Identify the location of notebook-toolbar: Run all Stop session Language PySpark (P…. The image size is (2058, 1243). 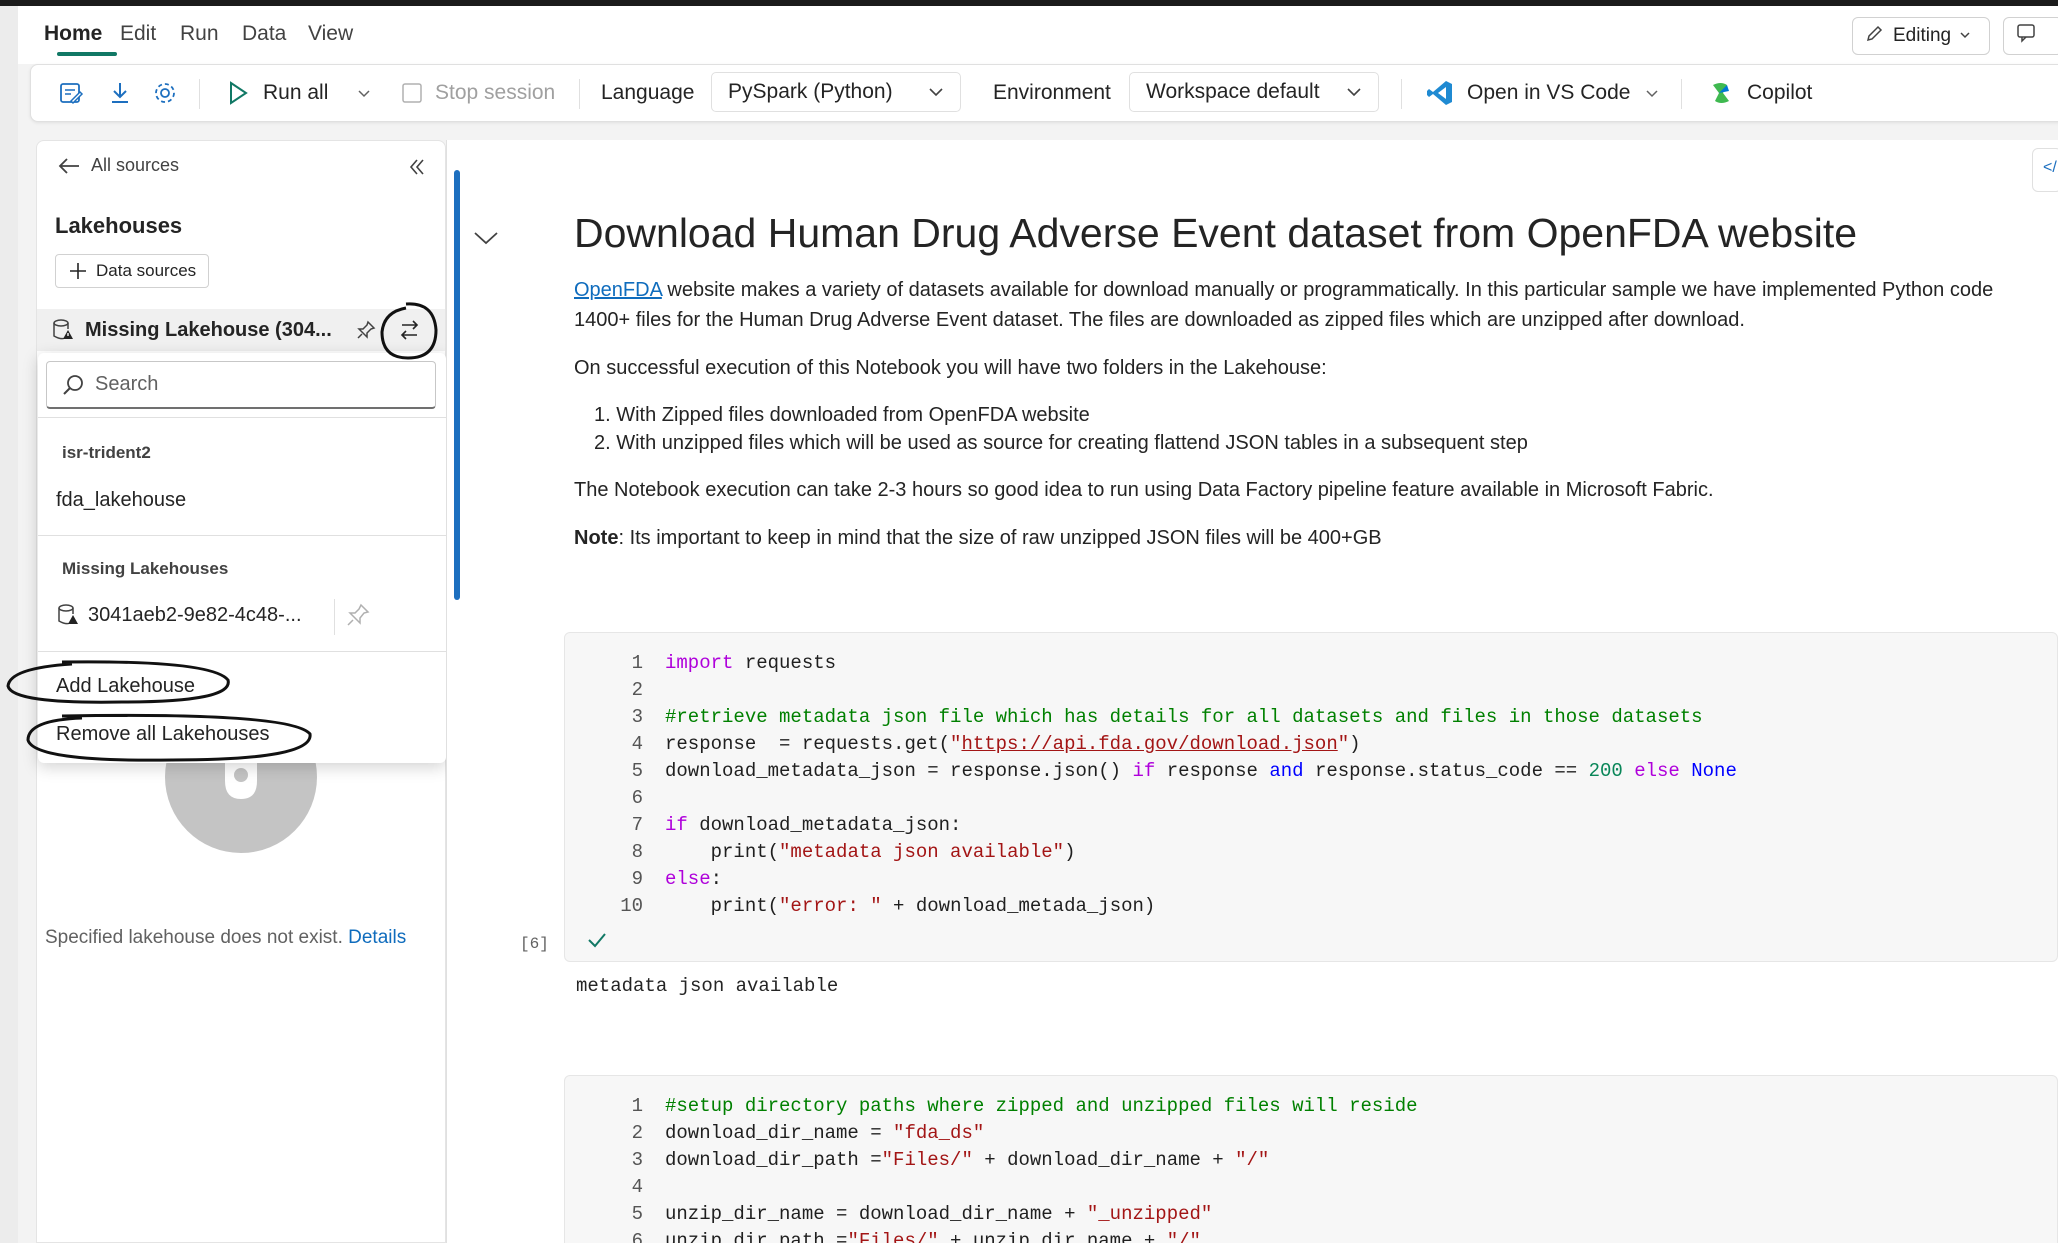
(1044, 93).